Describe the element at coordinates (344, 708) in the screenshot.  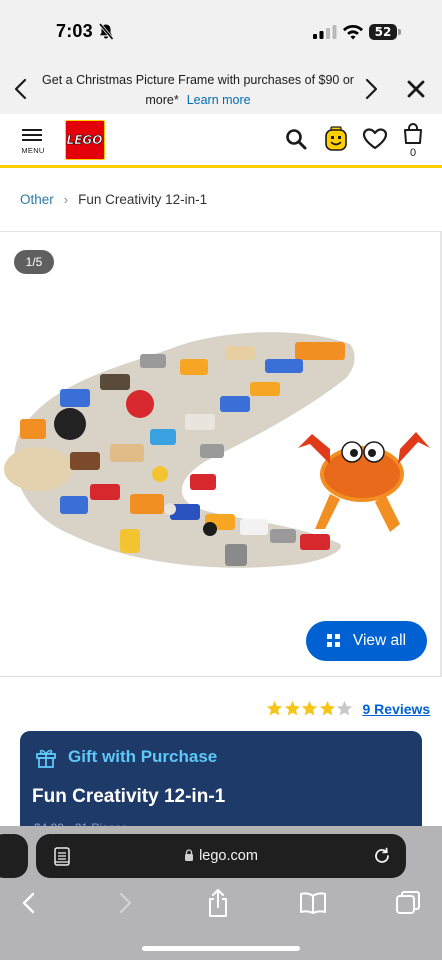
I see `star-empty-icon` at that location.